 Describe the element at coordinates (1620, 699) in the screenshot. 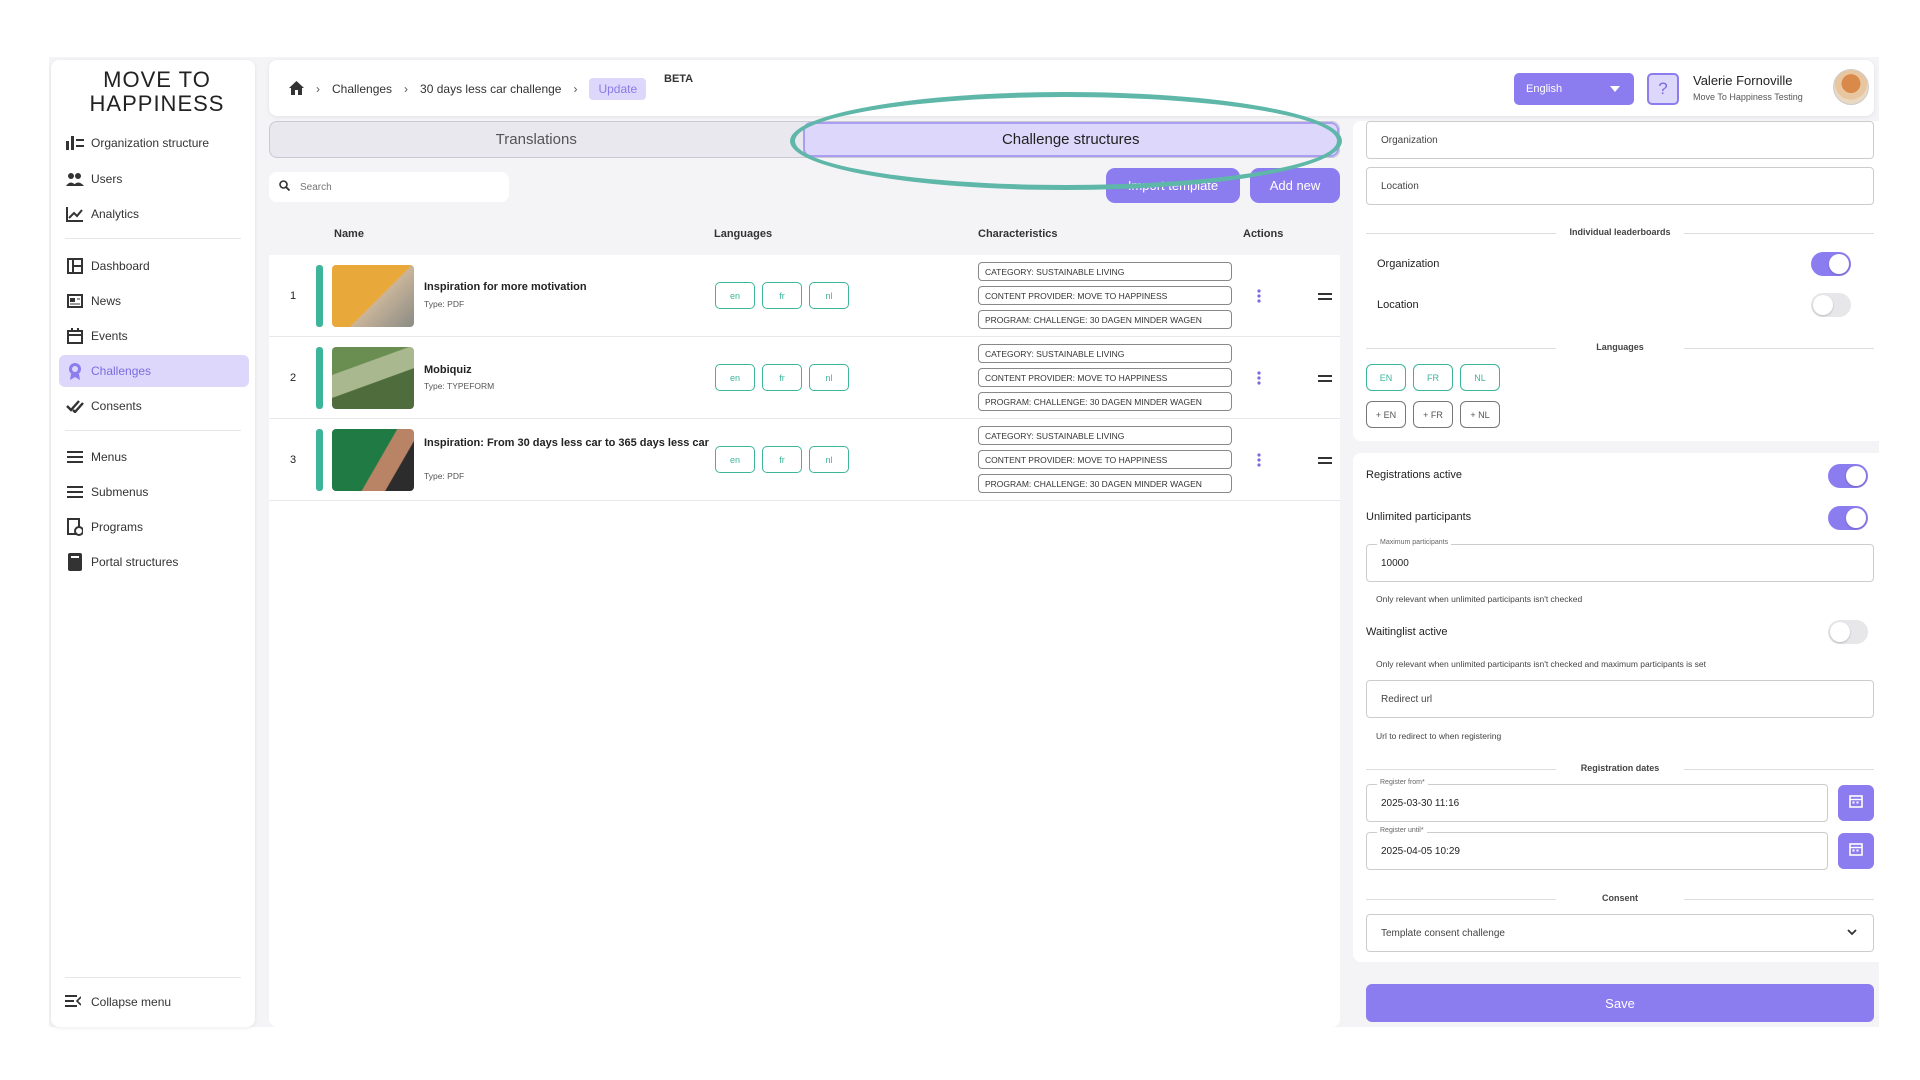

I see `redirect-url-field: Redirect url` at that location.